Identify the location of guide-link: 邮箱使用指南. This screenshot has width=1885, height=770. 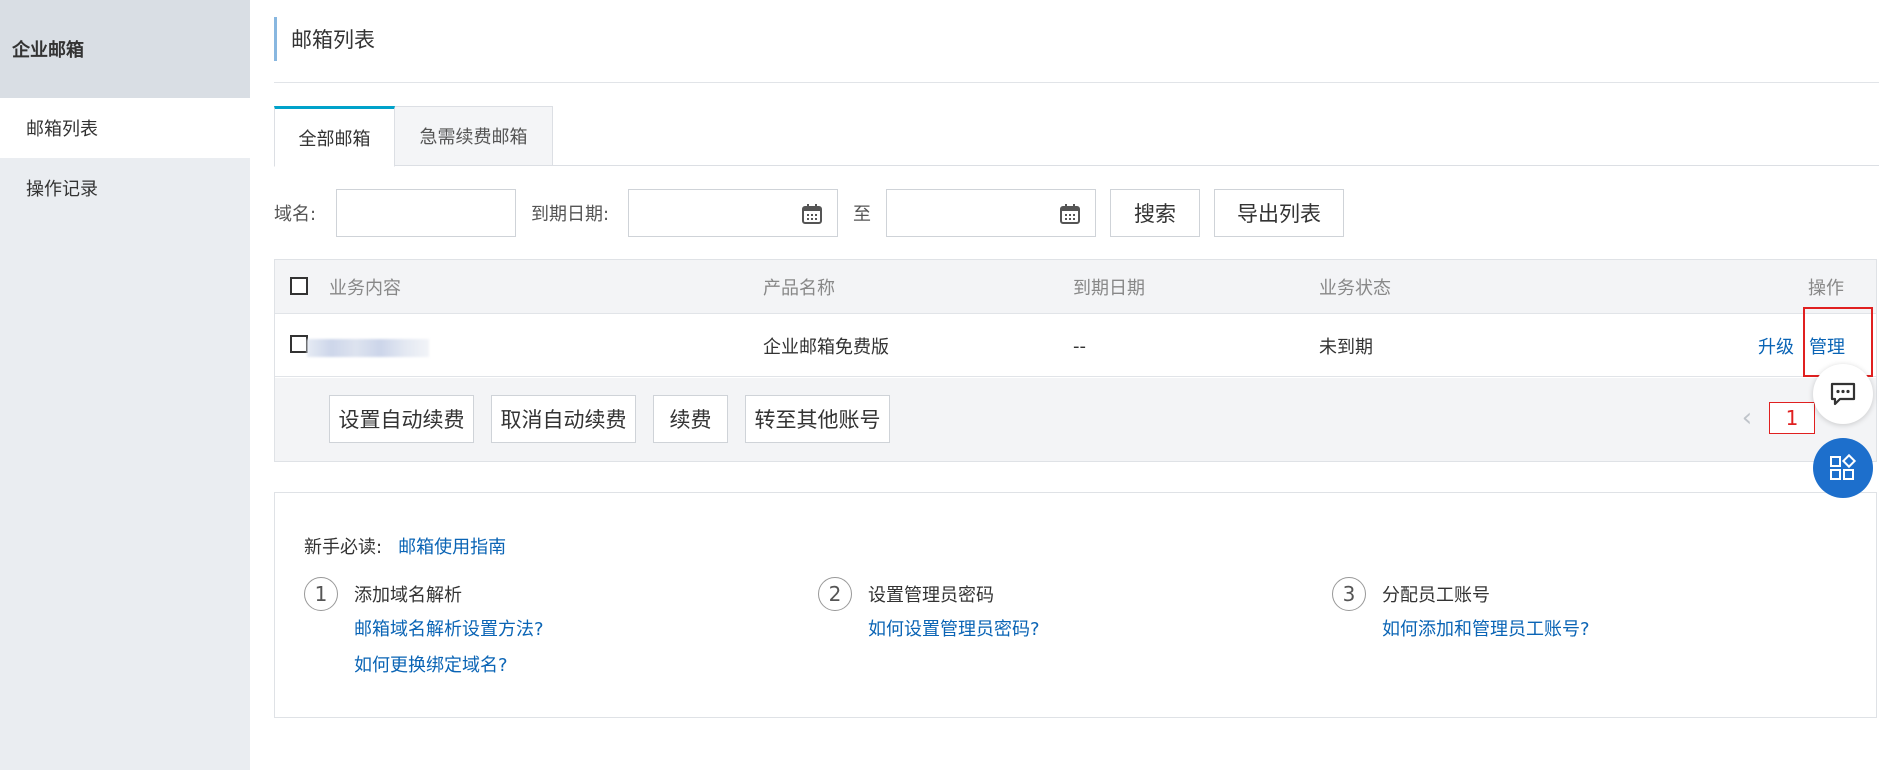
(452, 546).